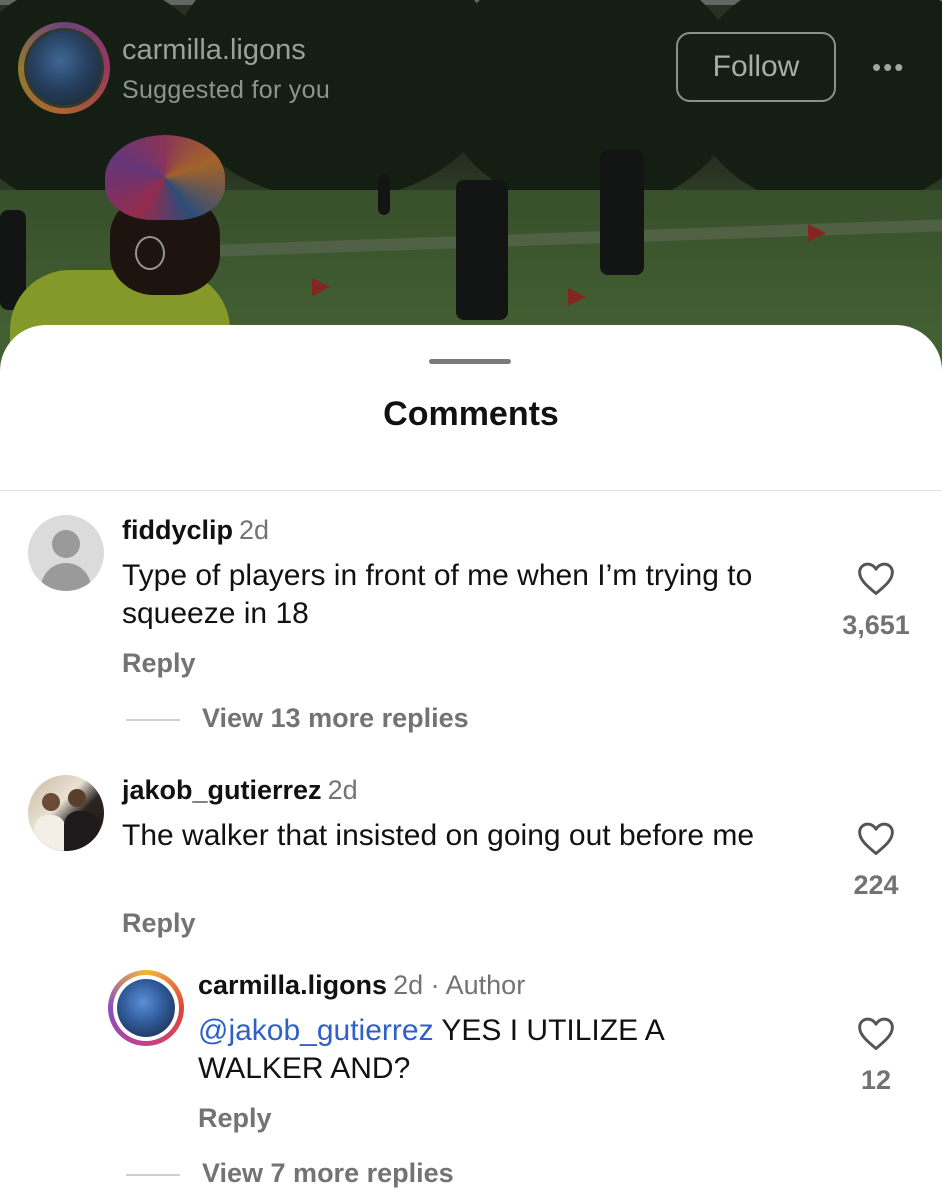 This screenshot has height=1200, width=942. I want to click on view-replies-link: View 7 more replies, so click(290, 1173).